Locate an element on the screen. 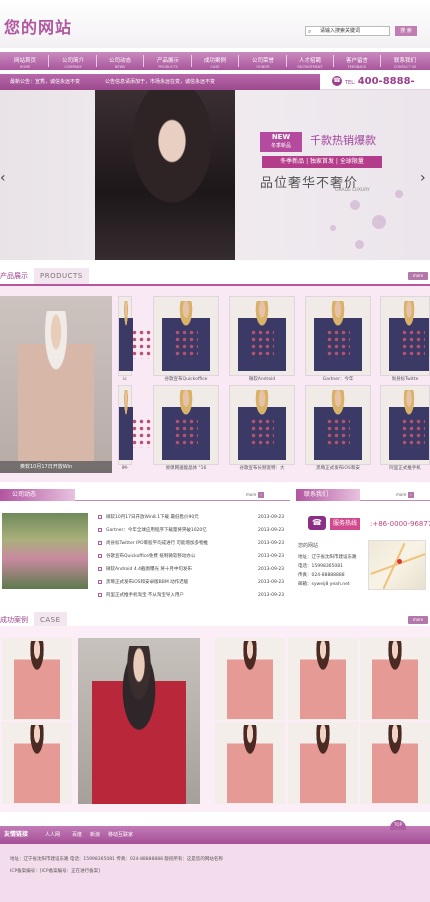 The height and width of the screenshot is (902, 430). header: 您的网站 ⌕ 请输入搜索关键词 搜 索 is located at coordinates (215, 24).